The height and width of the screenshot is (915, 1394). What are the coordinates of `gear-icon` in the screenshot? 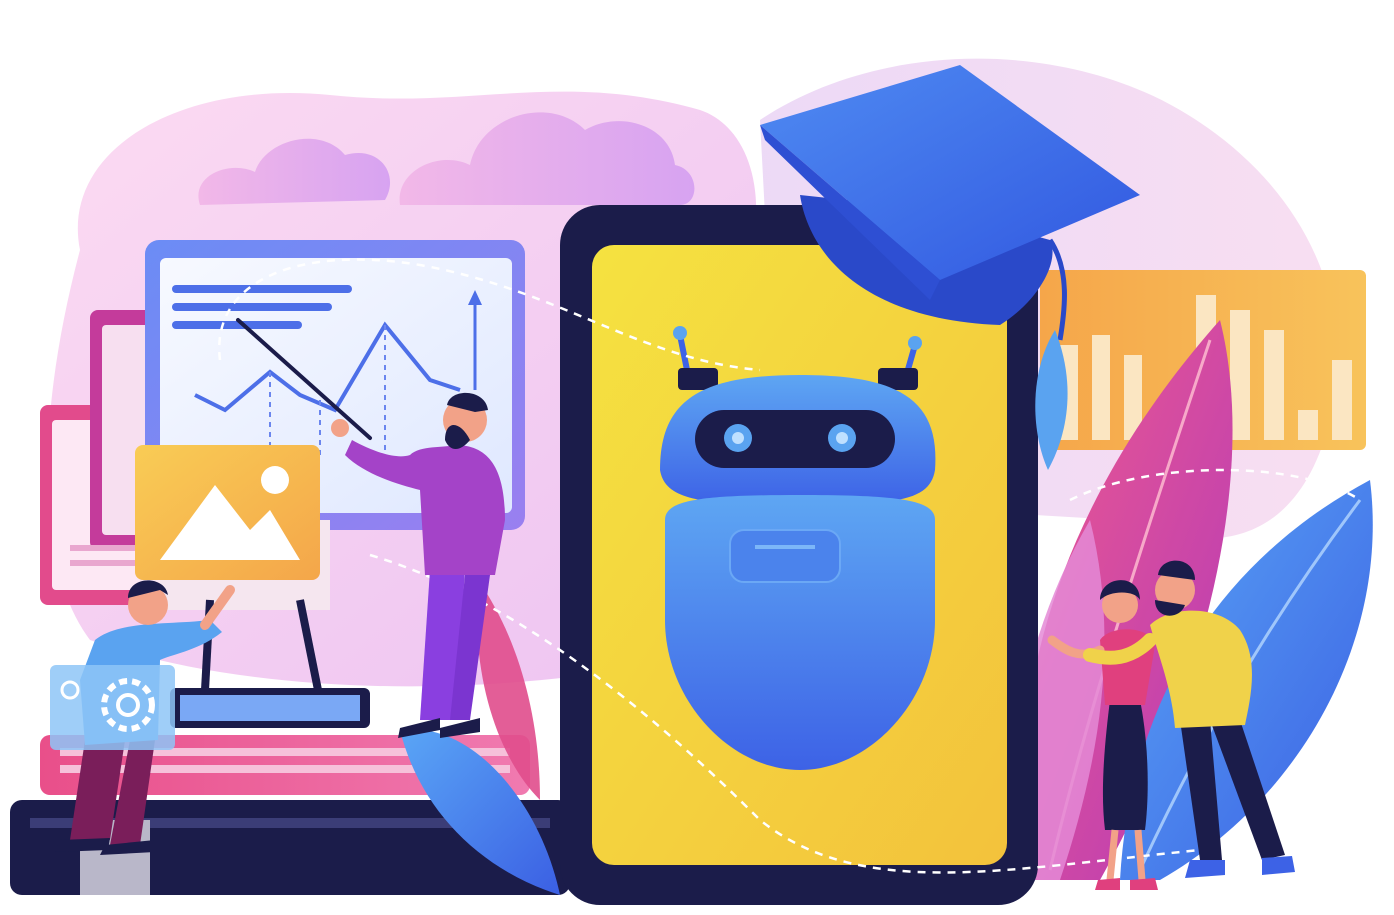 It's located at (112, 707).